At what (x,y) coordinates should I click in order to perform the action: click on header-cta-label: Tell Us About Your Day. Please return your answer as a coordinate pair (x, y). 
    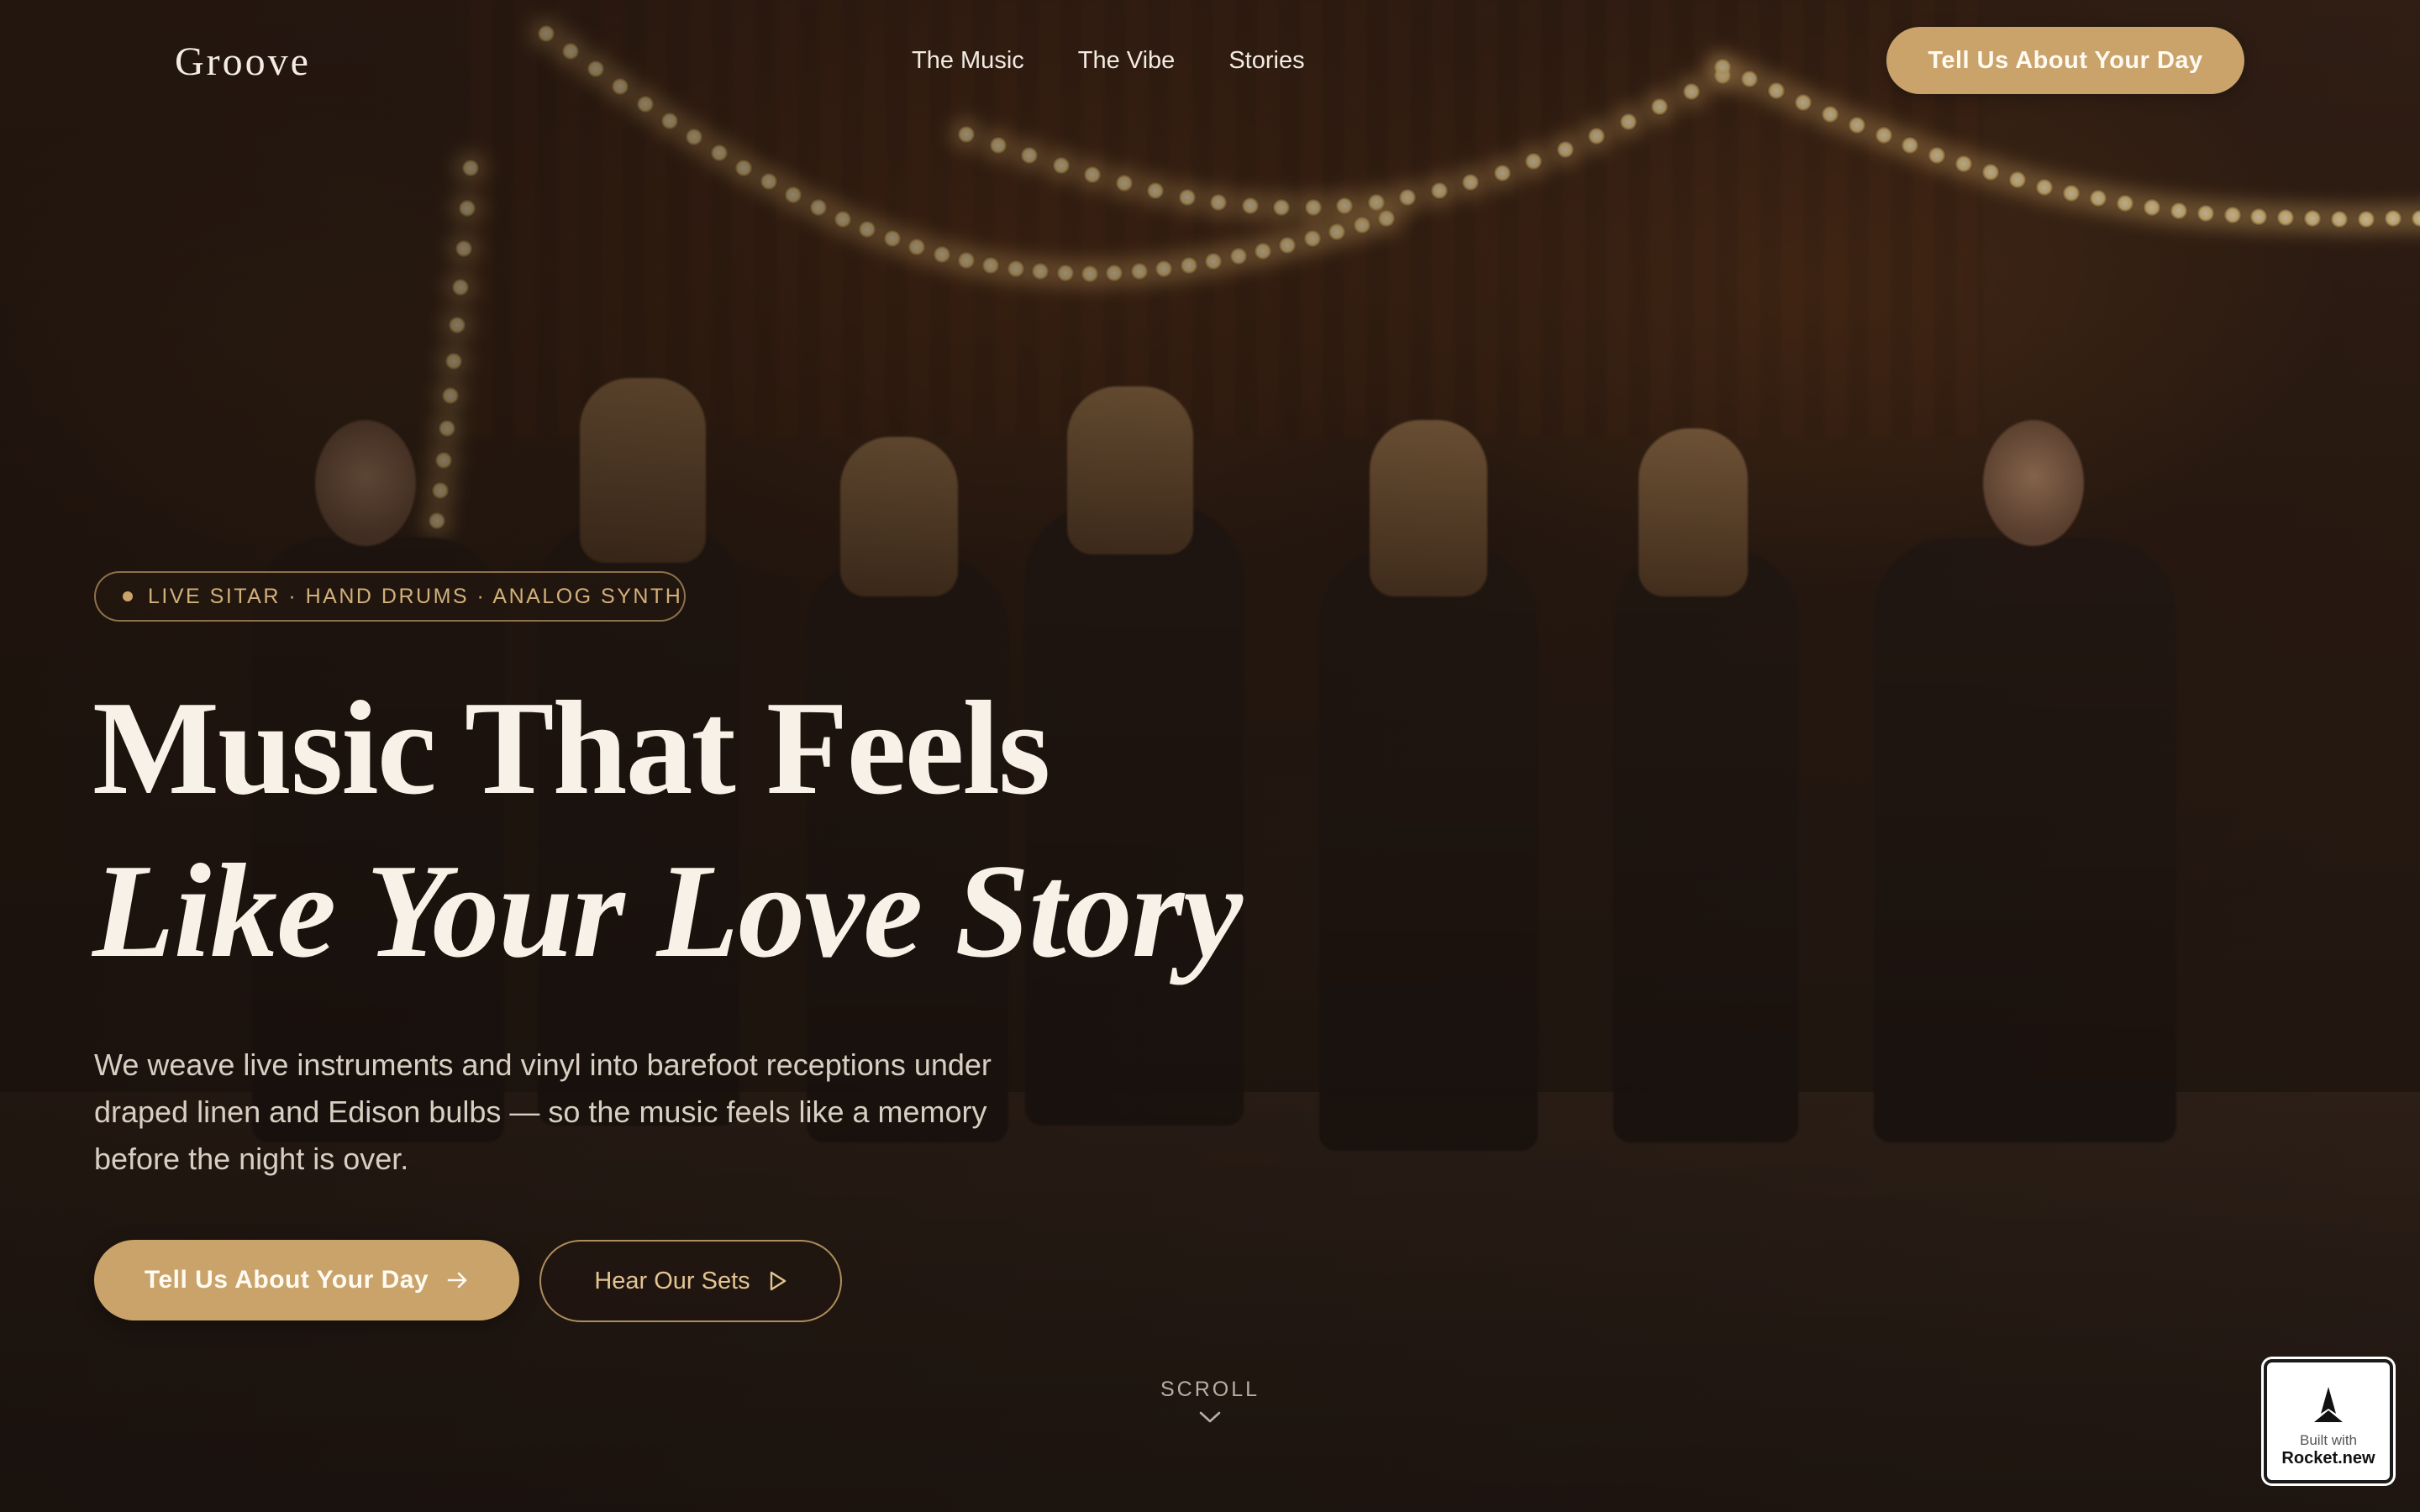
    Looking at the image, I should click on (2065, 60).